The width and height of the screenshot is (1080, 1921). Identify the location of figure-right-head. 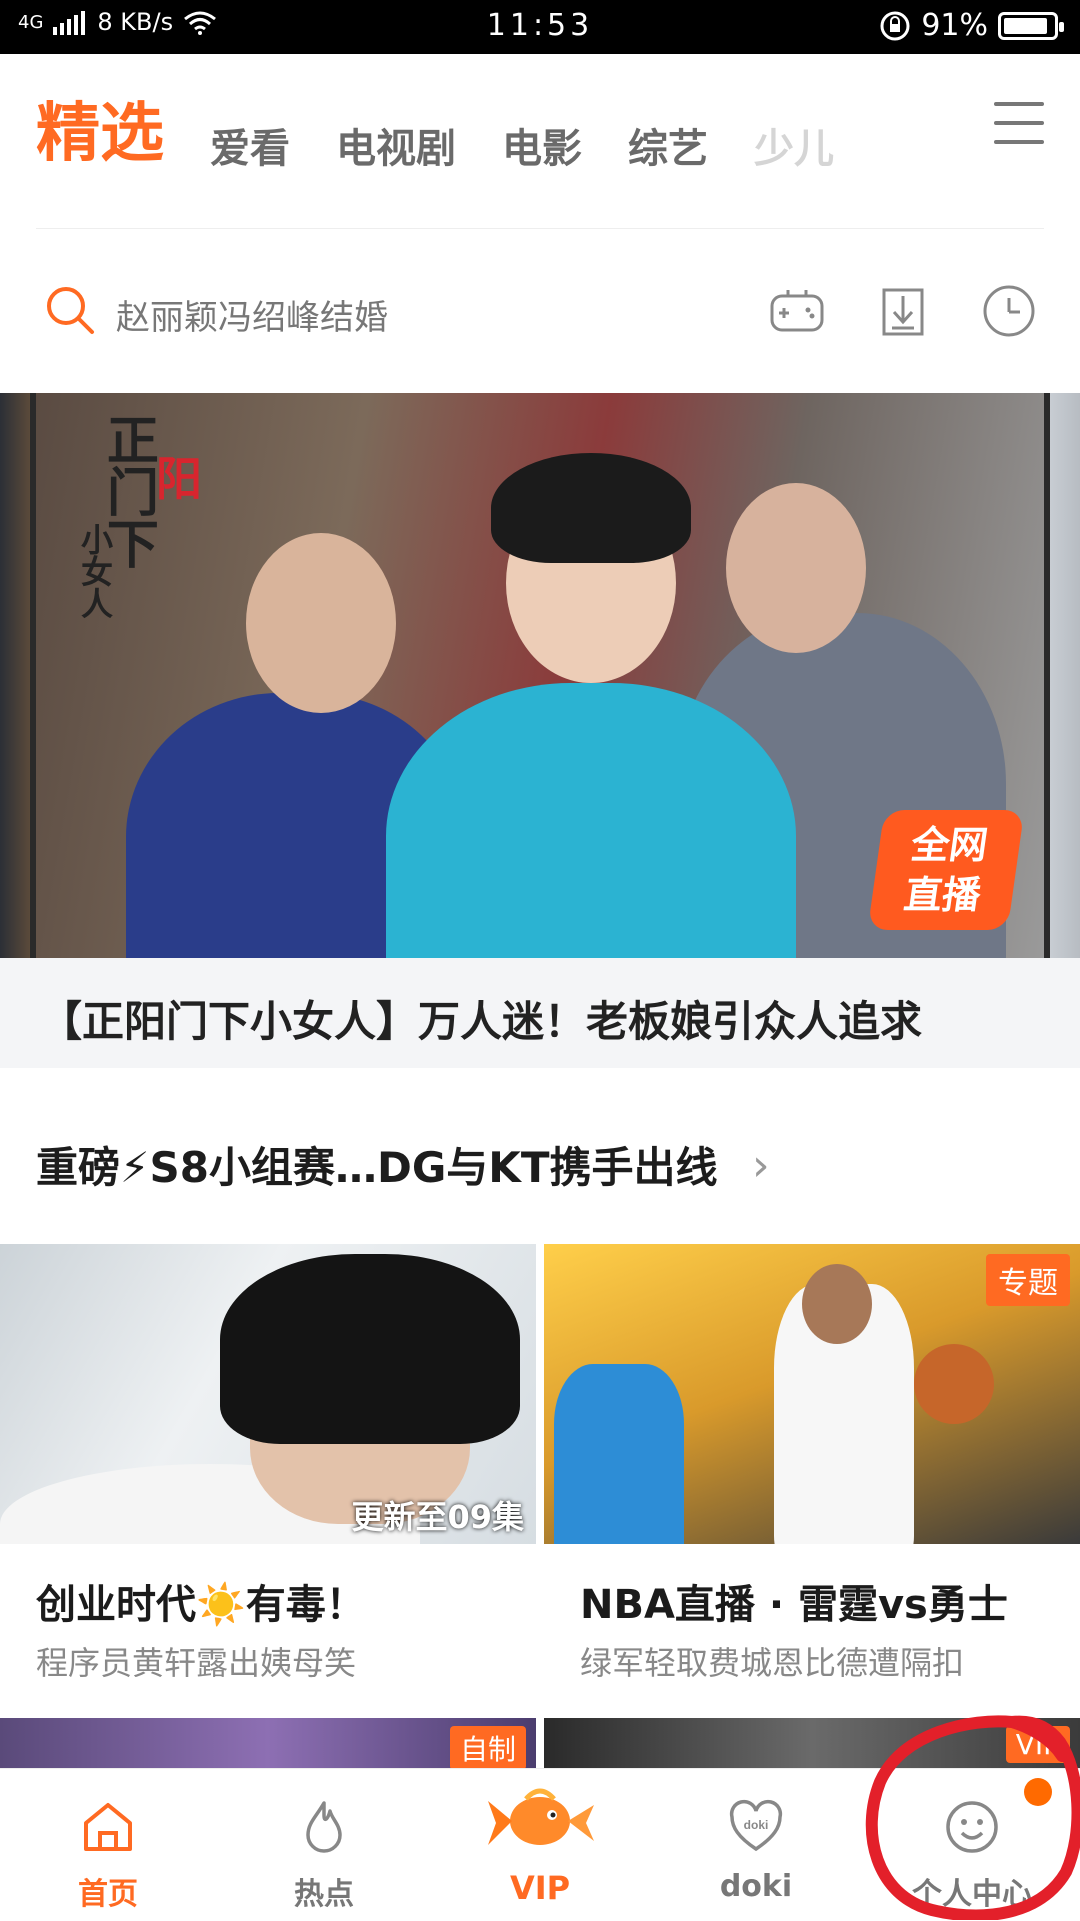
(796, 568).